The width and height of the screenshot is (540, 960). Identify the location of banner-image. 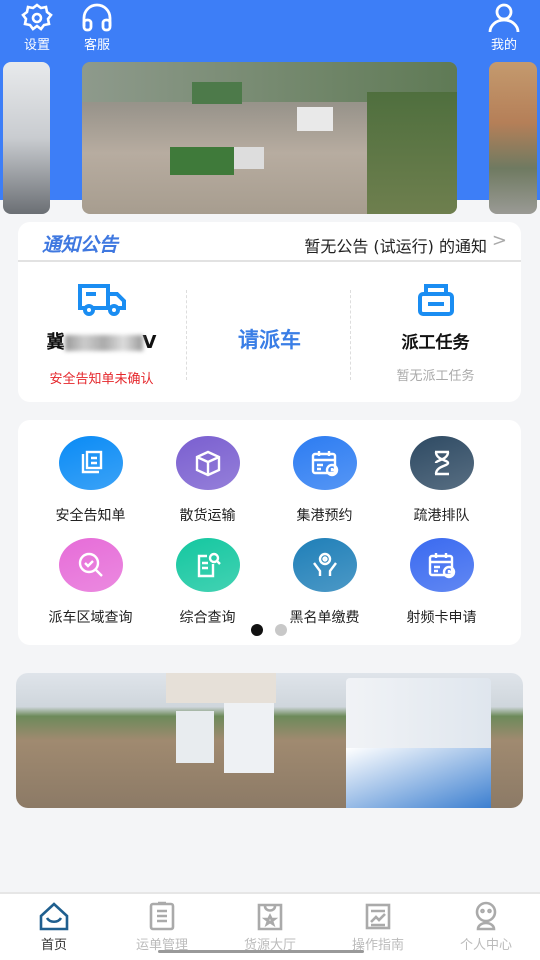
(269, 740).